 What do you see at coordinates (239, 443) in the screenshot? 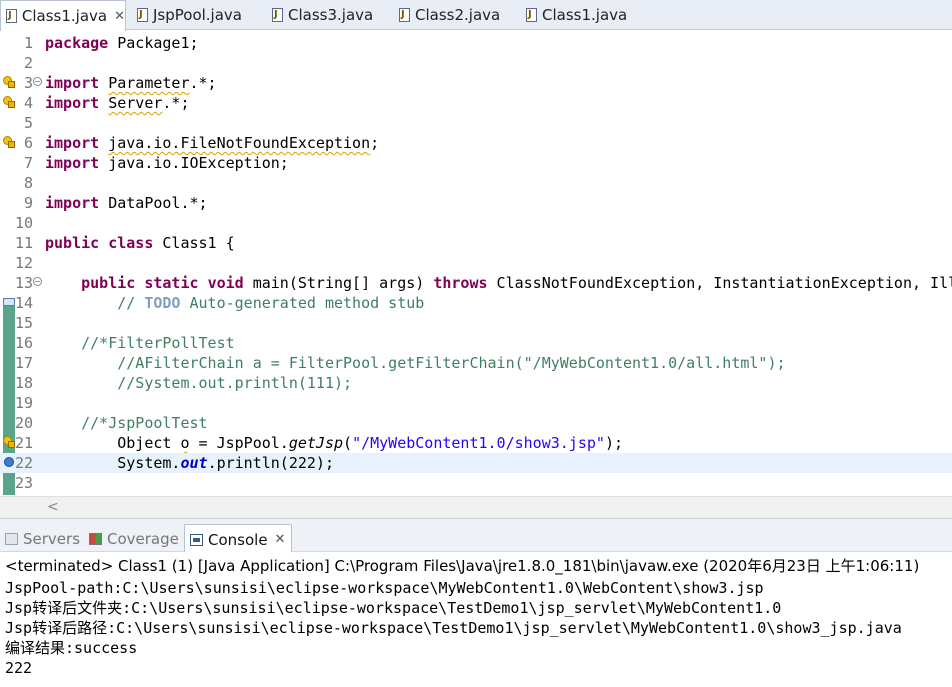
I see `code-fragment: = JspPool.` at bounding box center [239, 443].